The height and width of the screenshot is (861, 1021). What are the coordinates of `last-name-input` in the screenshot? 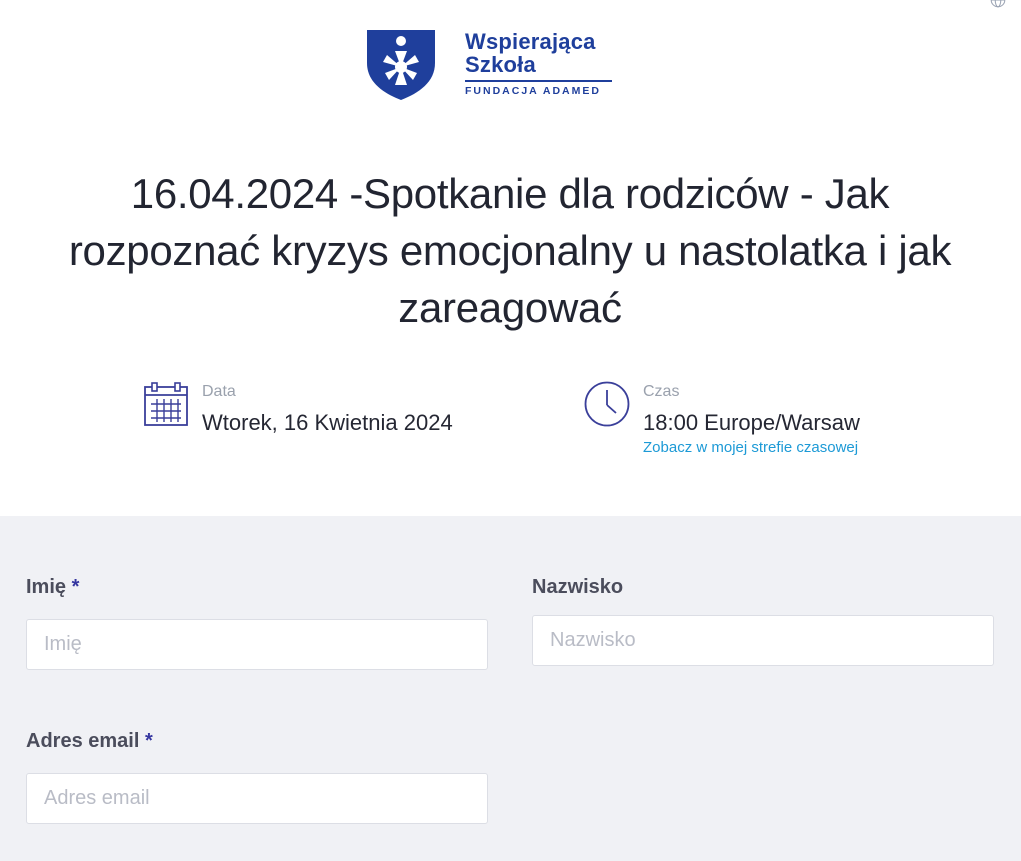 It's located at (763, 640).